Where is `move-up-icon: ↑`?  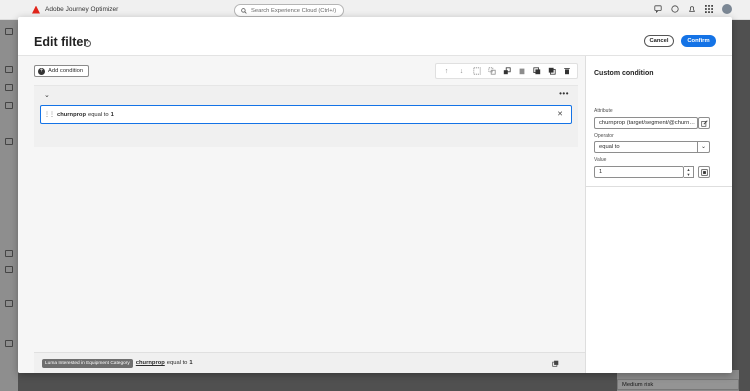
move-up-icon: ↑ is located at coordinates (446, 71).